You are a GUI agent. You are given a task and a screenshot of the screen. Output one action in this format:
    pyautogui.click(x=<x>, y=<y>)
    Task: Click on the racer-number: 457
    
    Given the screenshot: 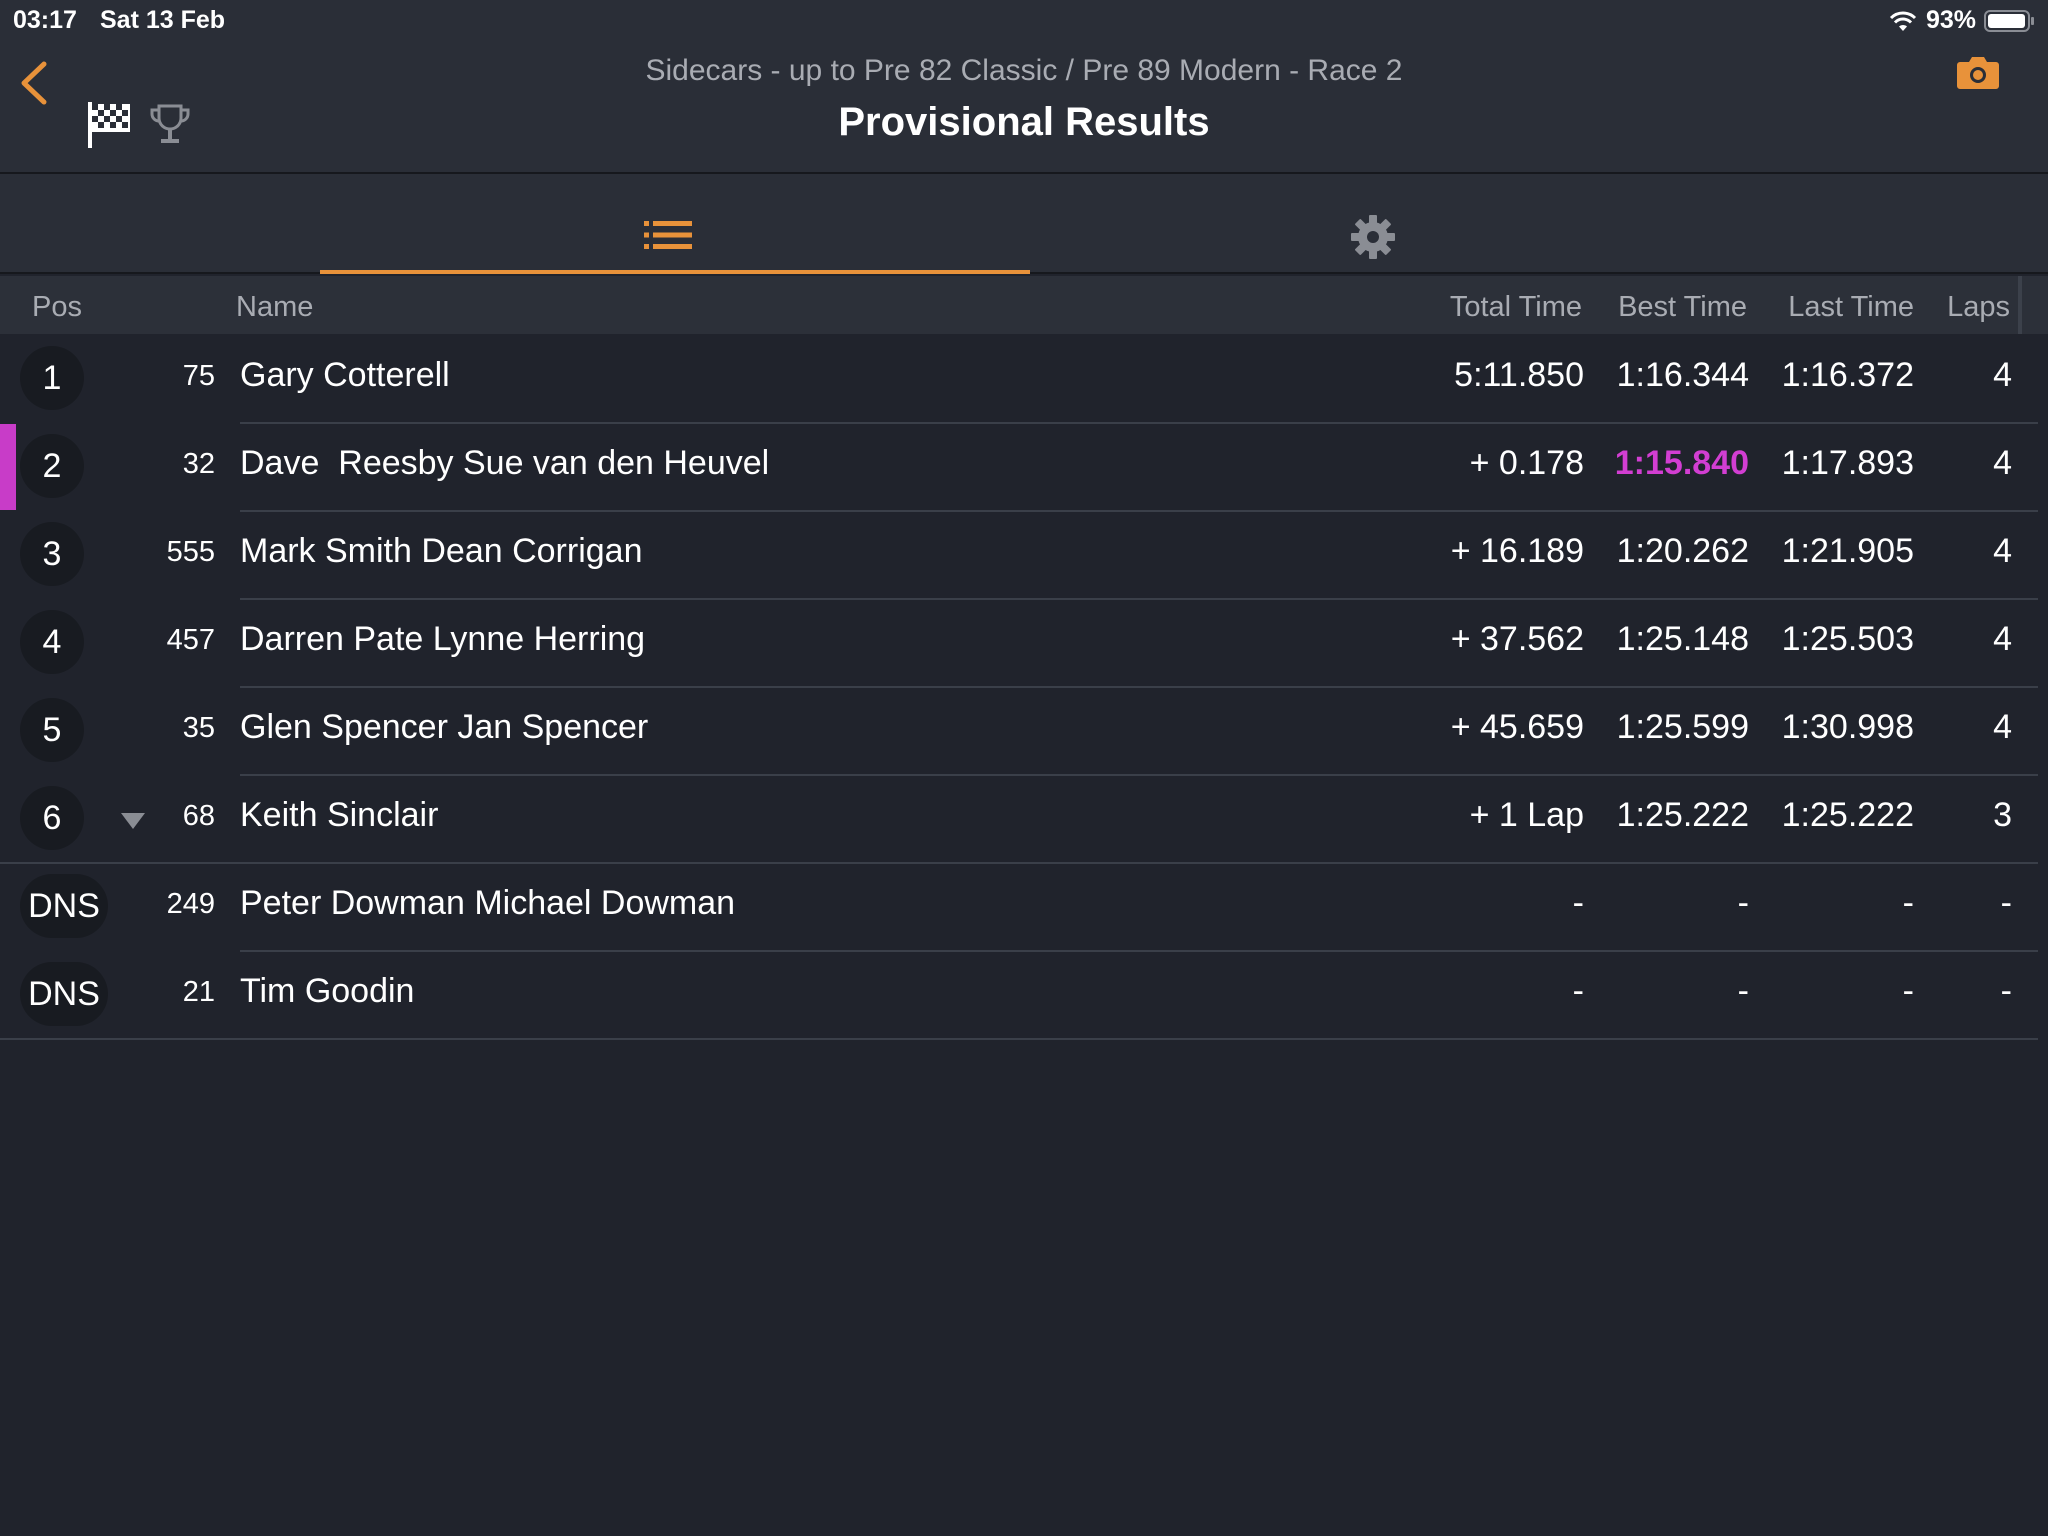 What is the action you would take?
    pyautogui.click(x=190, y=640)
    